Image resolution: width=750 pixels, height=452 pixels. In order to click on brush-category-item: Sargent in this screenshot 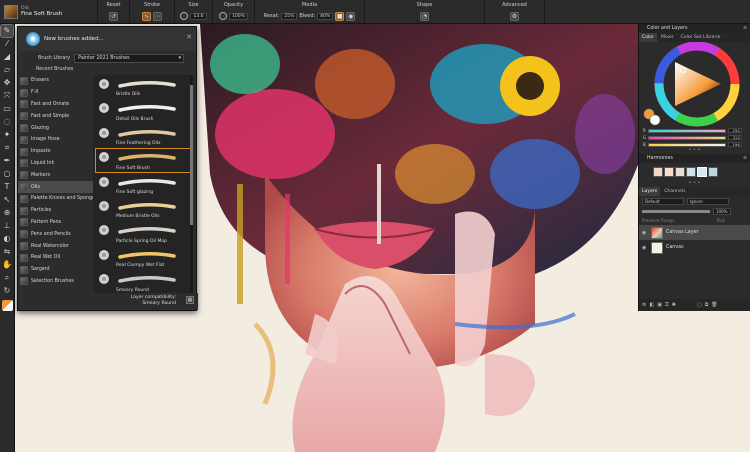, I will do `click(55, 270)`.